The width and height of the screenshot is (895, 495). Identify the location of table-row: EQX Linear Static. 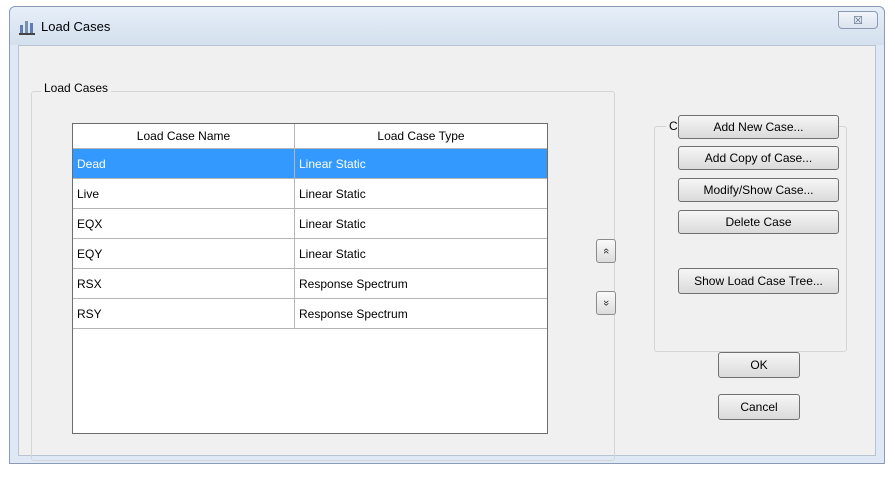
(310, 224).